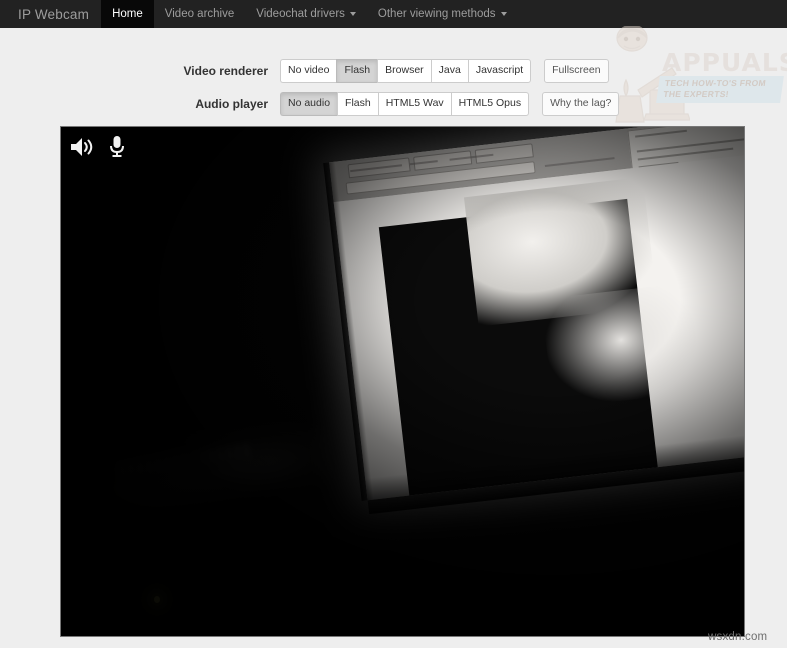  Describe the element at coordinates (117, 147) in the screenshot. I see `microphone-icon` at that location.